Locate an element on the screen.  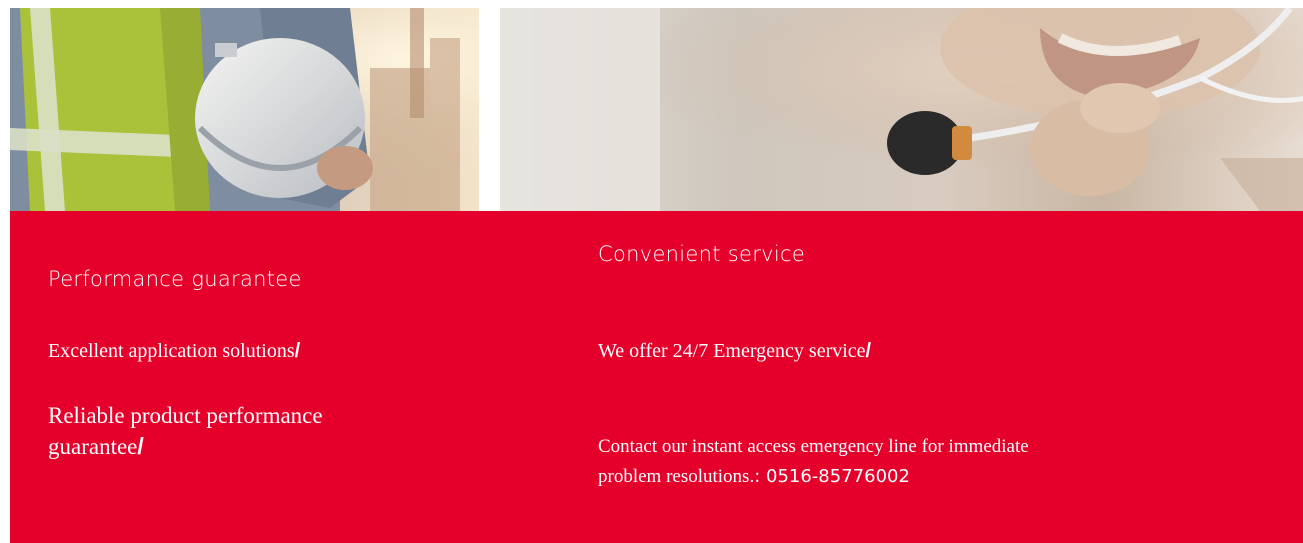
emergency-phone-number: 0516-85776002 is located at coordinates (838, 476).